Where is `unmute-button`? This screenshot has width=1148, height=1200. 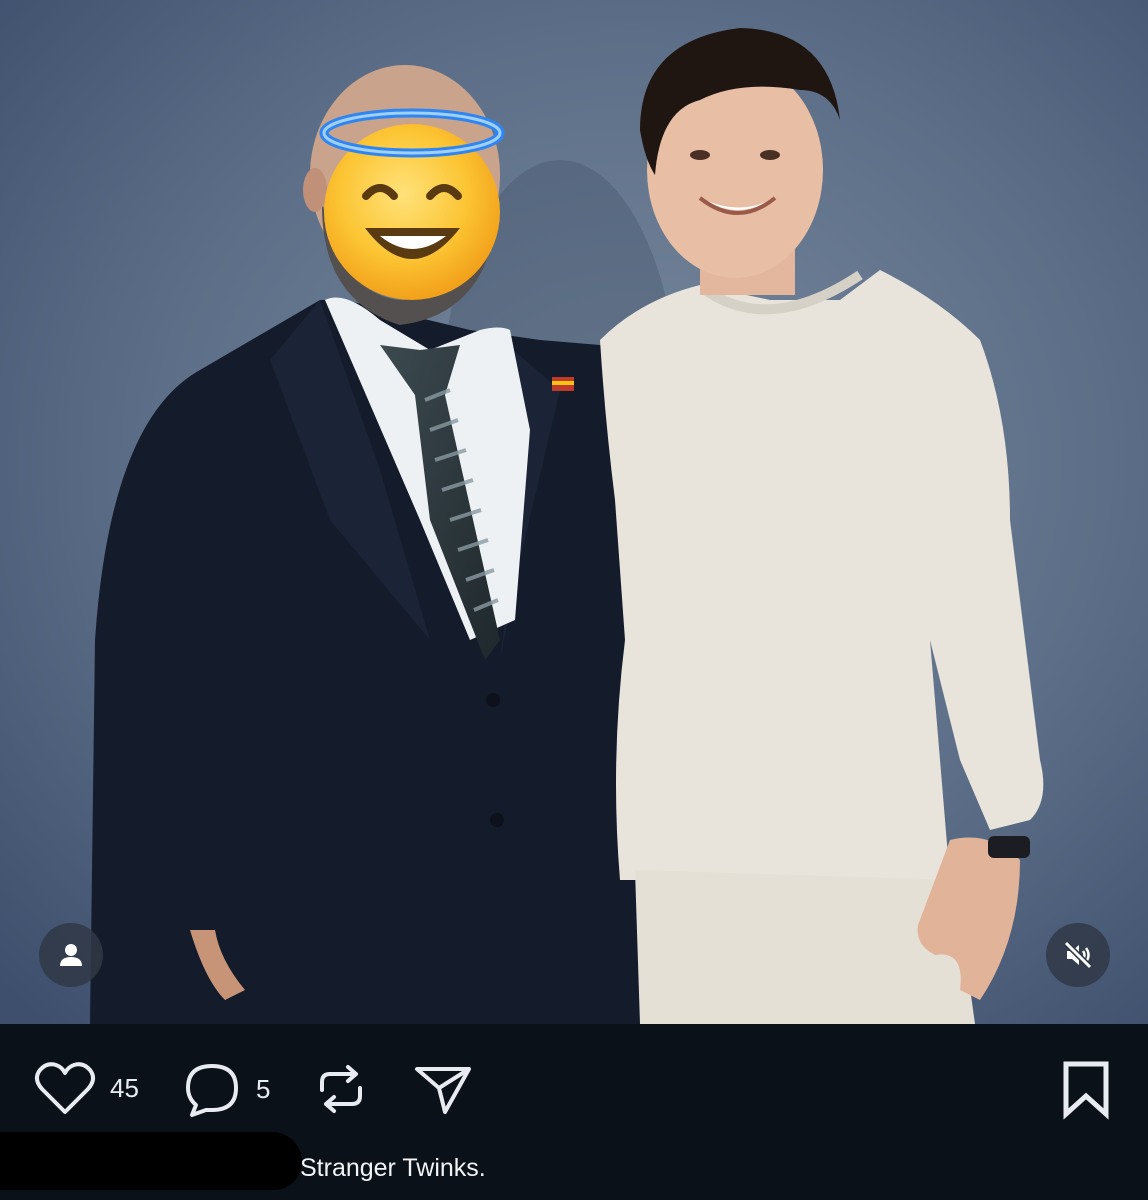
unmute-button is located at coordinates (1078, 955).